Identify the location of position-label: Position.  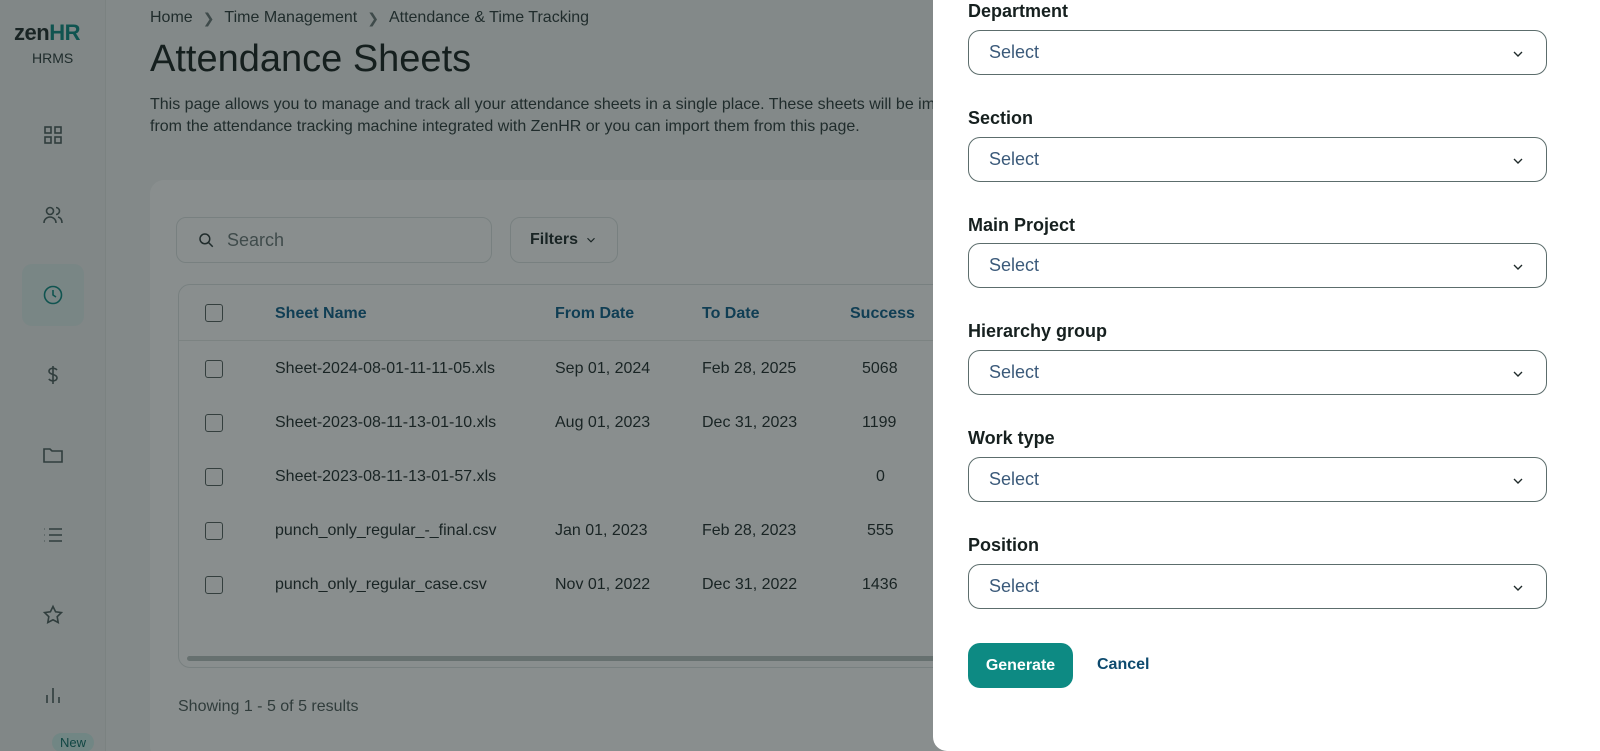
(1003, 545).